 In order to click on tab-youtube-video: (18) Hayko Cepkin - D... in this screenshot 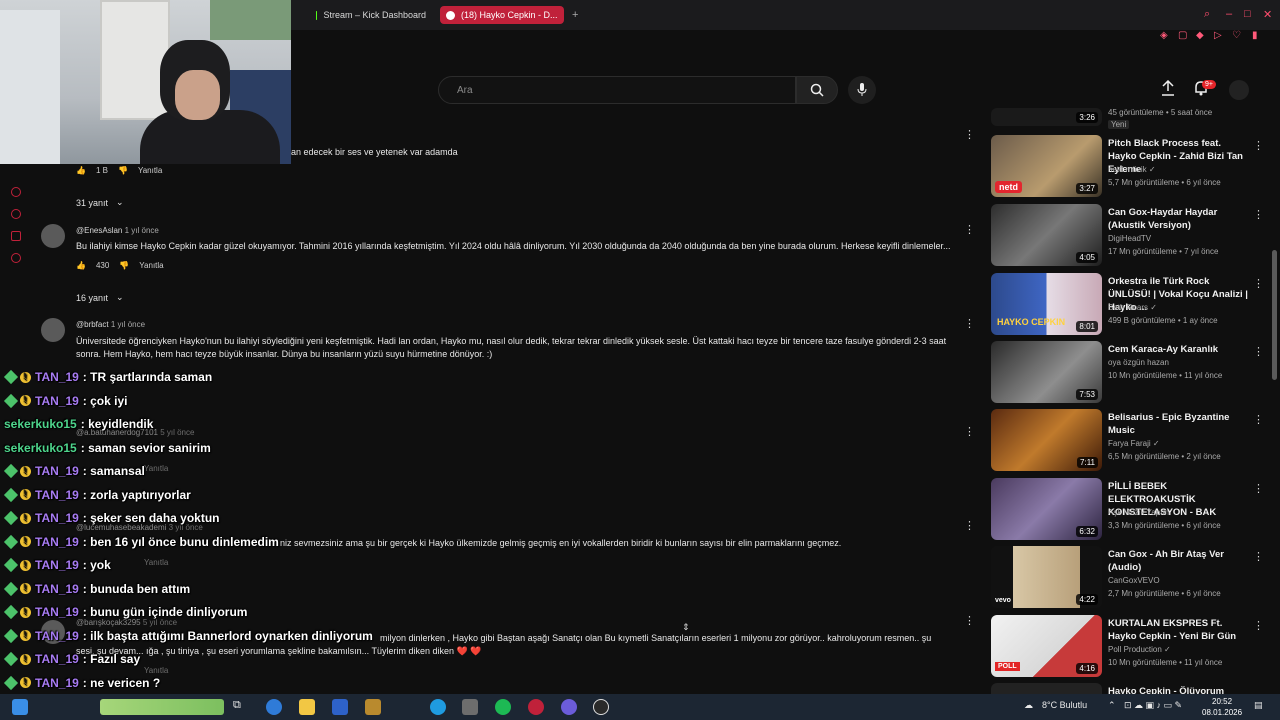, I will do `click(502, 15)`.